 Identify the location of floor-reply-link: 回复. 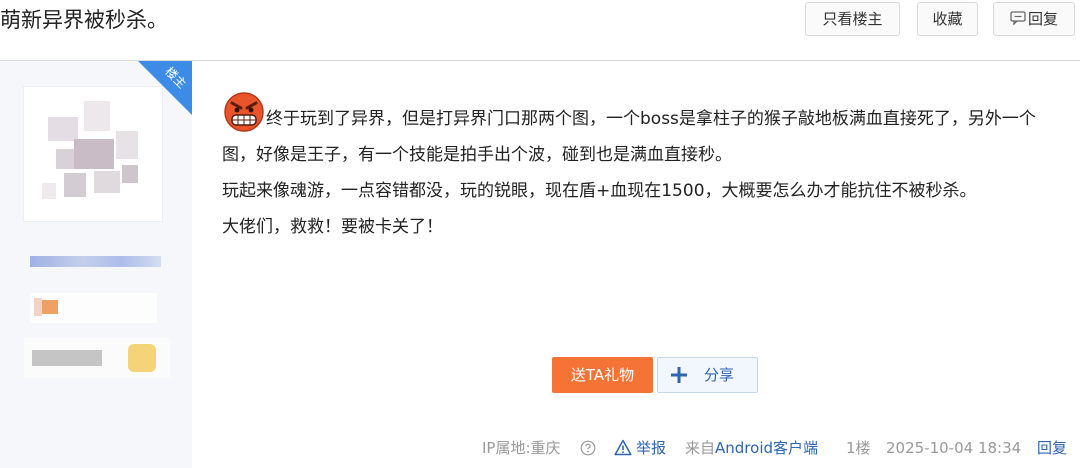
(1052, 448).